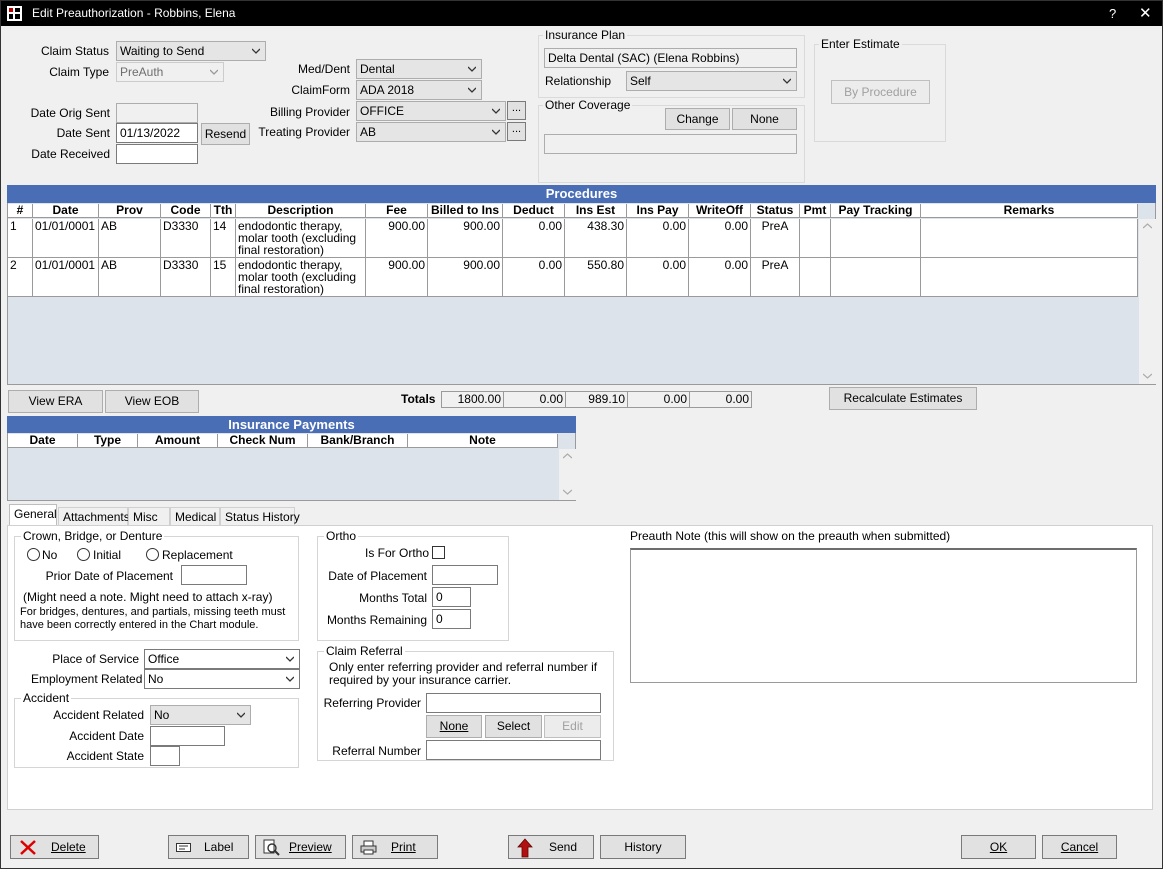 The width and height of the screenshot is (1163, 869). I want to click on label-icon, so click(183, 847).